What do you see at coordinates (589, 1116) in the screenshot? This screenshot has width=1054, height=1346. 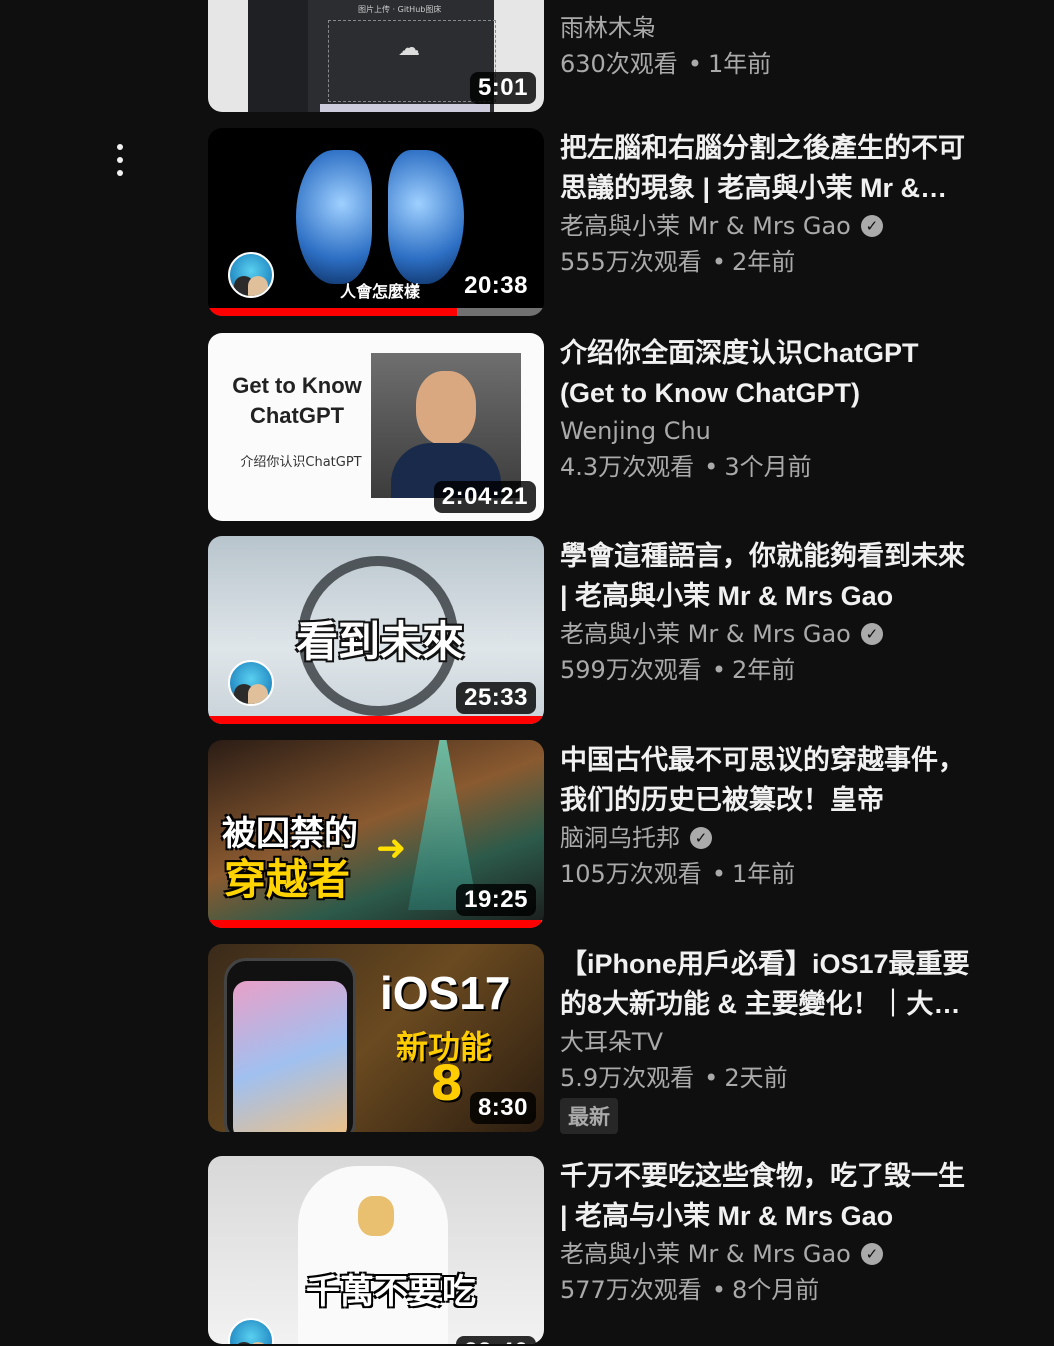 I see `new-badge: 最新` at bounding box center [589, 1116].